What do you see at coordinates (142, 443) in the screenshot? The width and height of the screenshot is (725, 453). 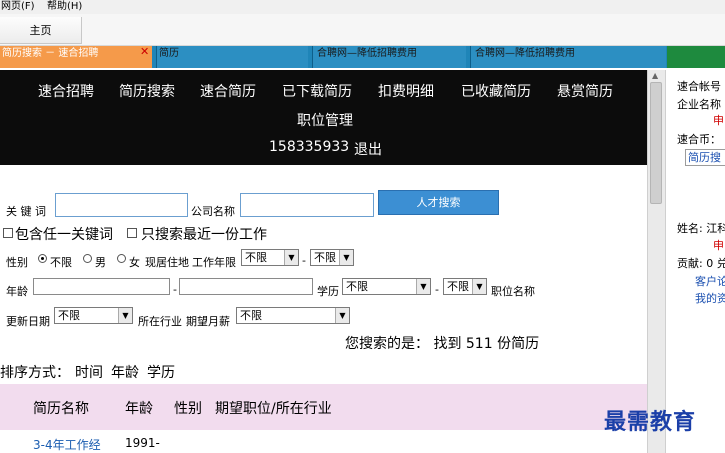 I see `first-row-age: 1991-` at bounding box center [142, 443].